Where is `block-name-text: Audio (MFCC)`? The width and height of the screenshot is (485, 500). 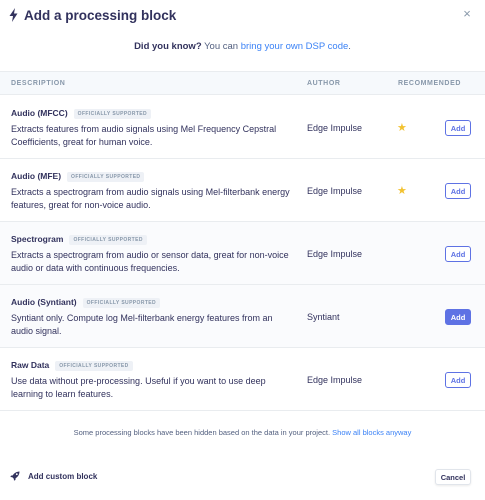
block-name-text: Audio (MFCC) is located at coordinates (39, 113).